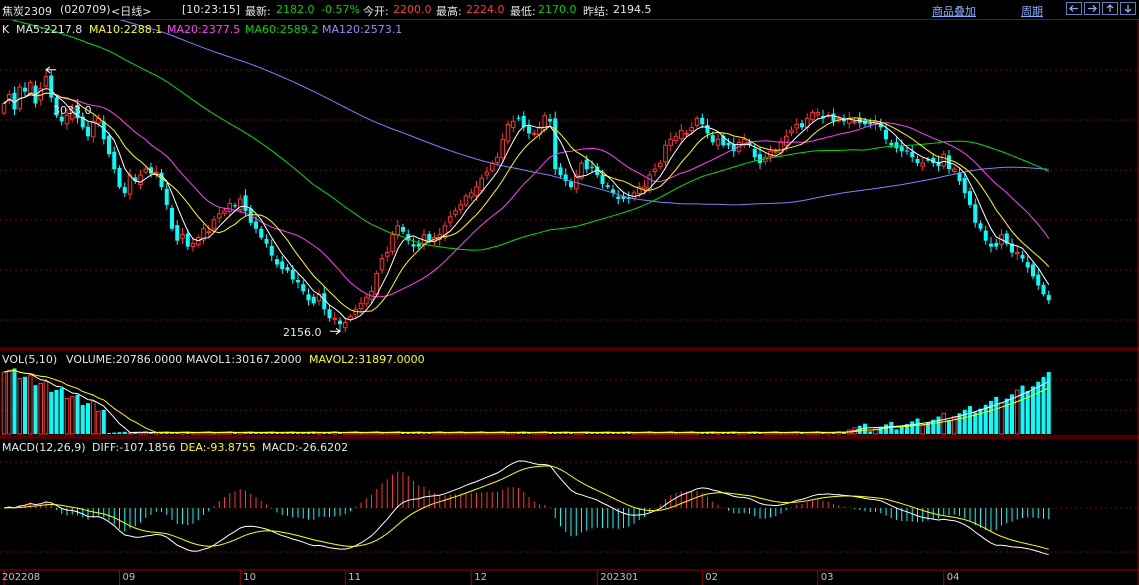 The height and width of the screenshot is (585, 1139). Describe the element at coordinates (954, 11) in the screenshot. I see `overlay-link: 商品叠加` at that location.